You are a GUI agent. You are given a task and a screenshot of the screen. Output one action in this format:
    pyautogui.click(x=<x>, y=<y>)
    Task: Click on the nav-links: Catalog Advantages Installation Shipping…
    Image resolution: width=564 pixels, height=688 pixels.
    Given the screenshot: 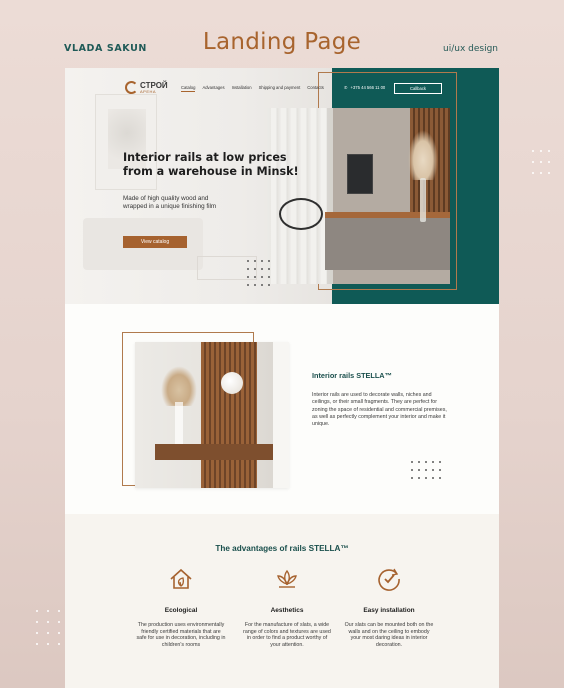 What is the action you would take?
    pyautogui.click(x=252, y=88)
    